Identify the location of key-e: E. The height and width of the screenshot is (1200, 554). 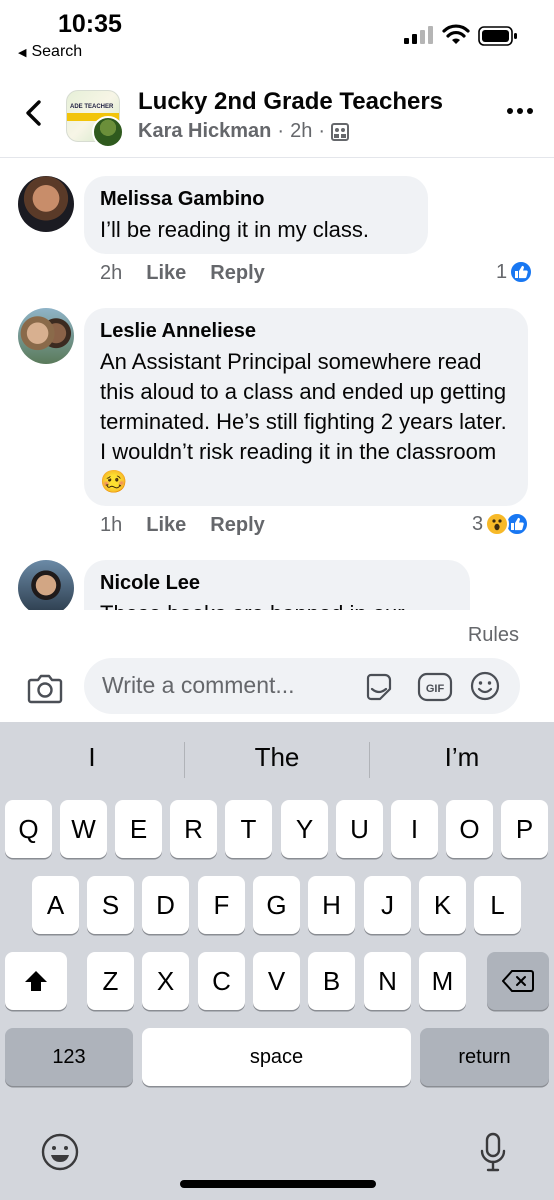
(138, 829).